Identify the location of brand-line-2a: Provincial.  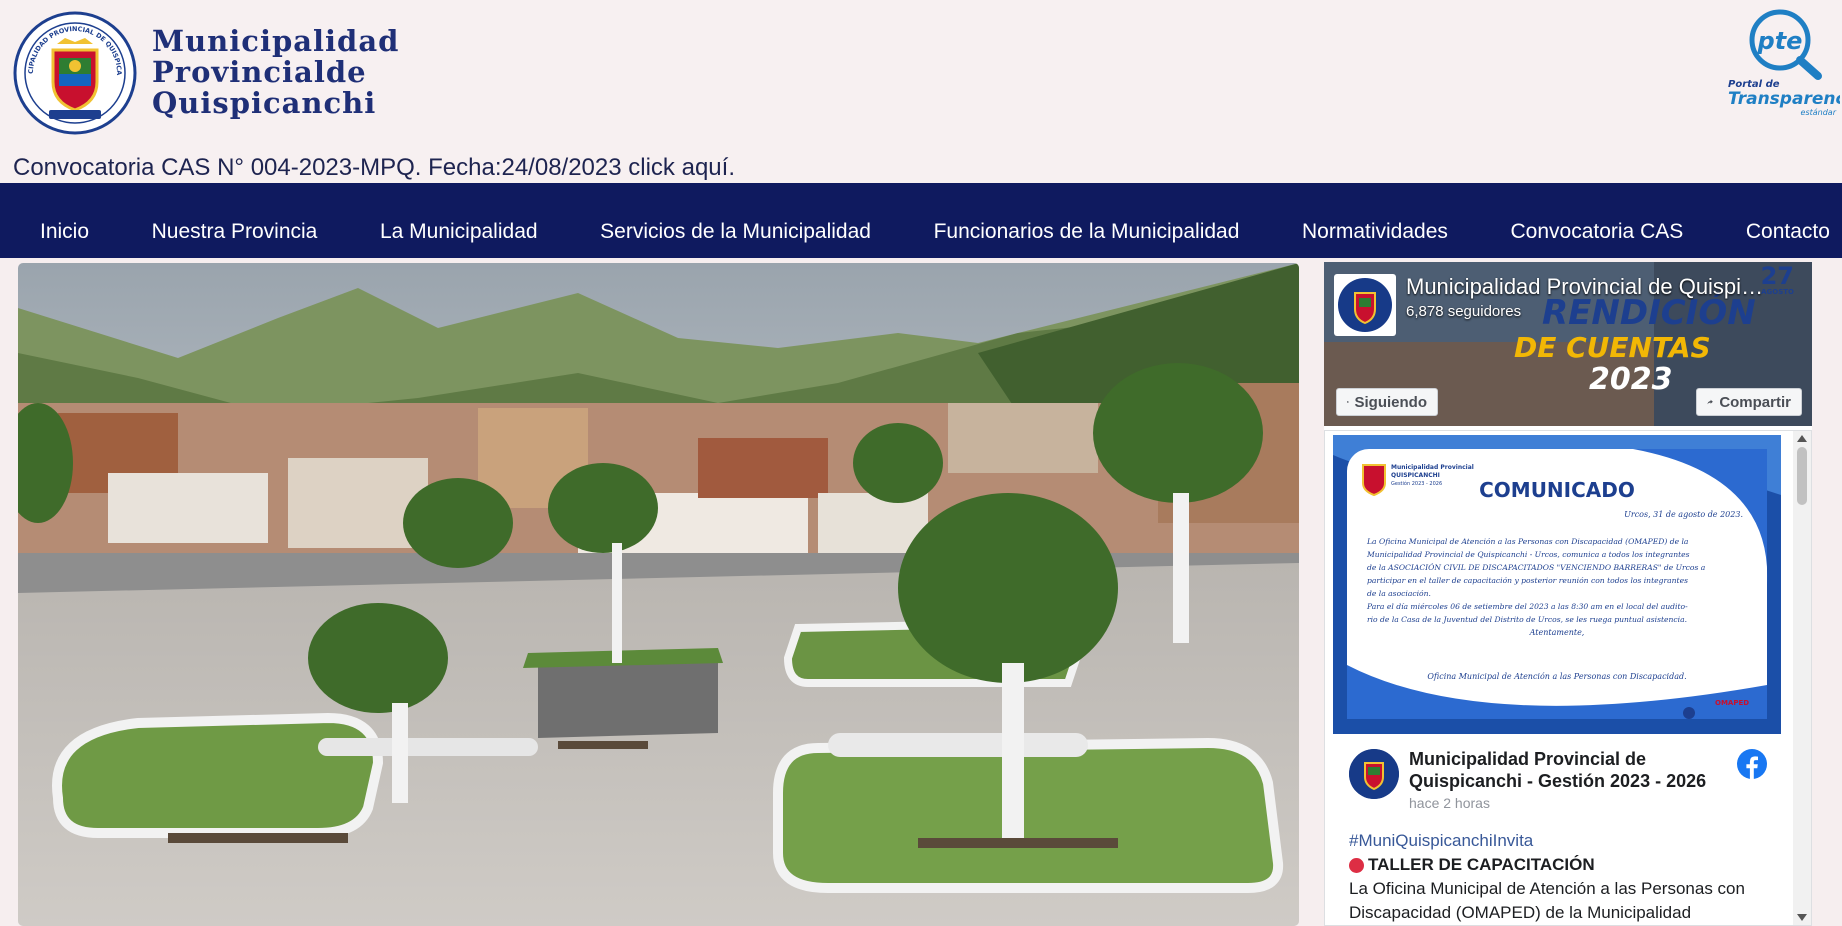
(239, 72).